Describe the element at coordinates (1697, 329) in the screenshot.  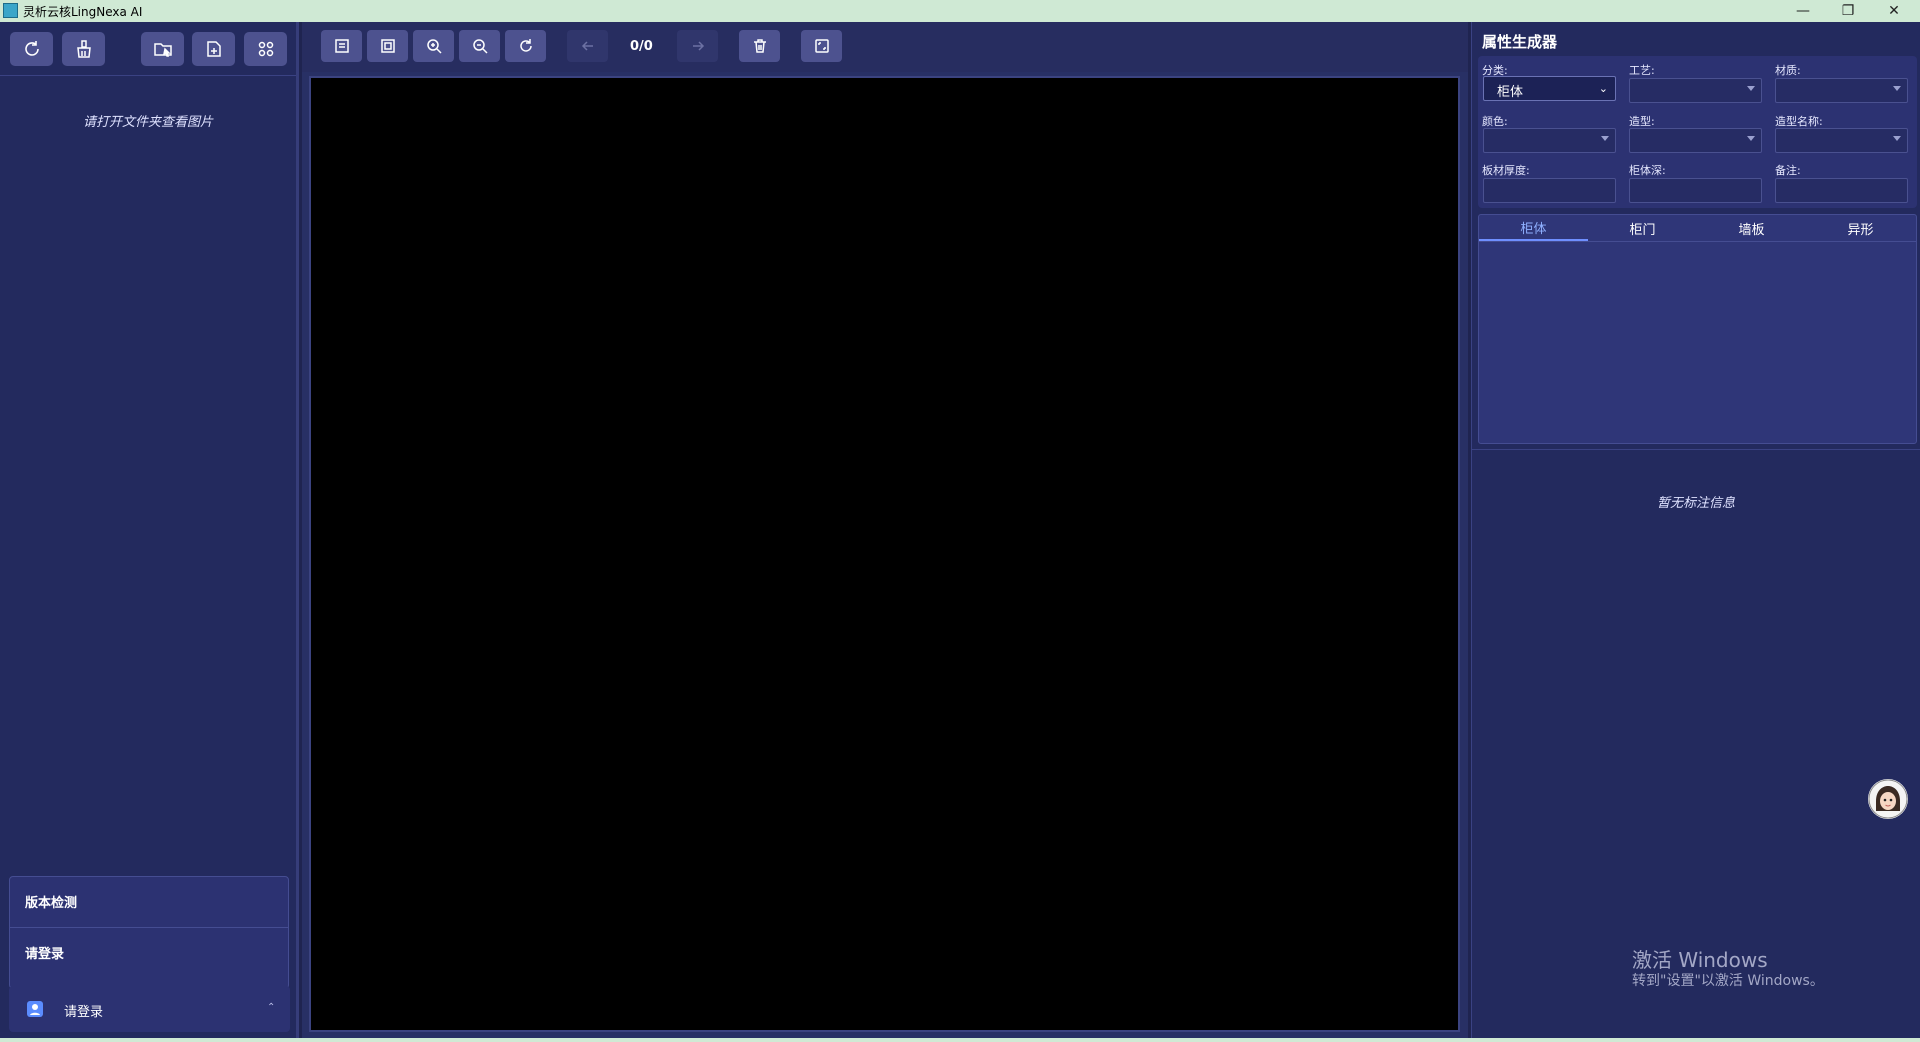
I see `category-tabs: 柜体 柜门 墙板 异形` at that location.